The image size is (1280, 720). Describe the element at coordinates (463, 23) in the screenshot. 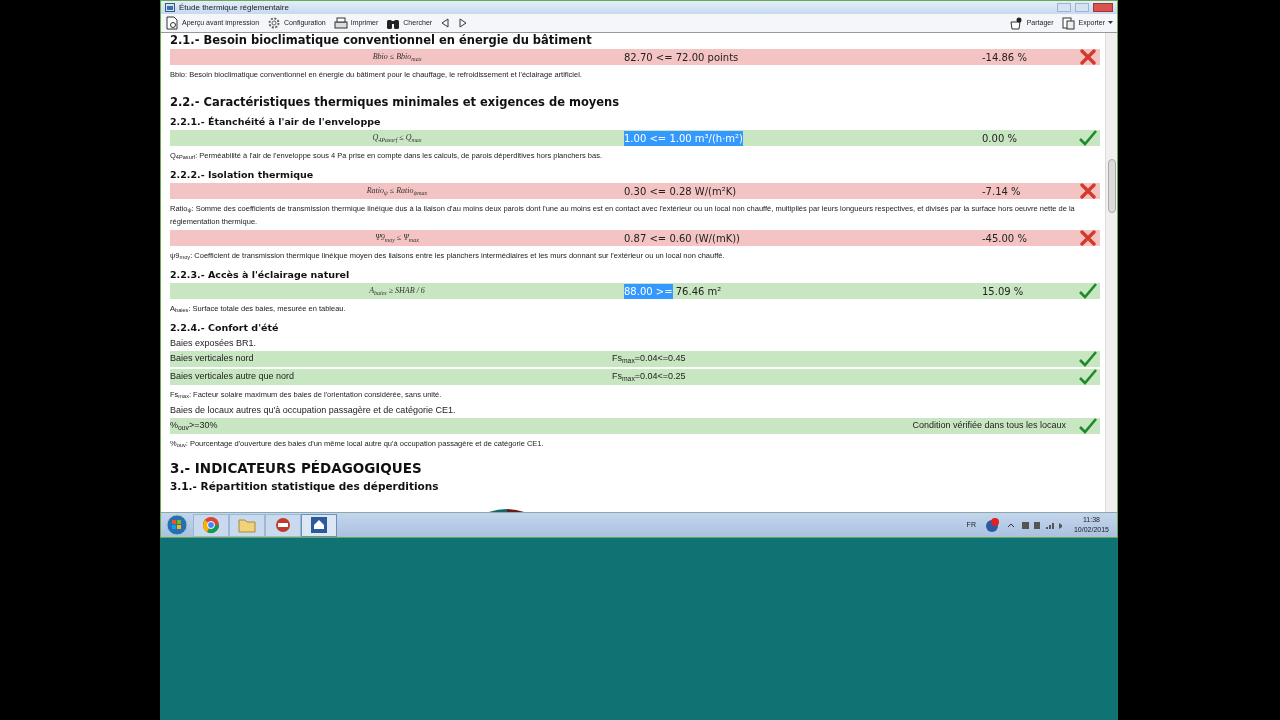

I see `forward-arrow-icon` at that location.